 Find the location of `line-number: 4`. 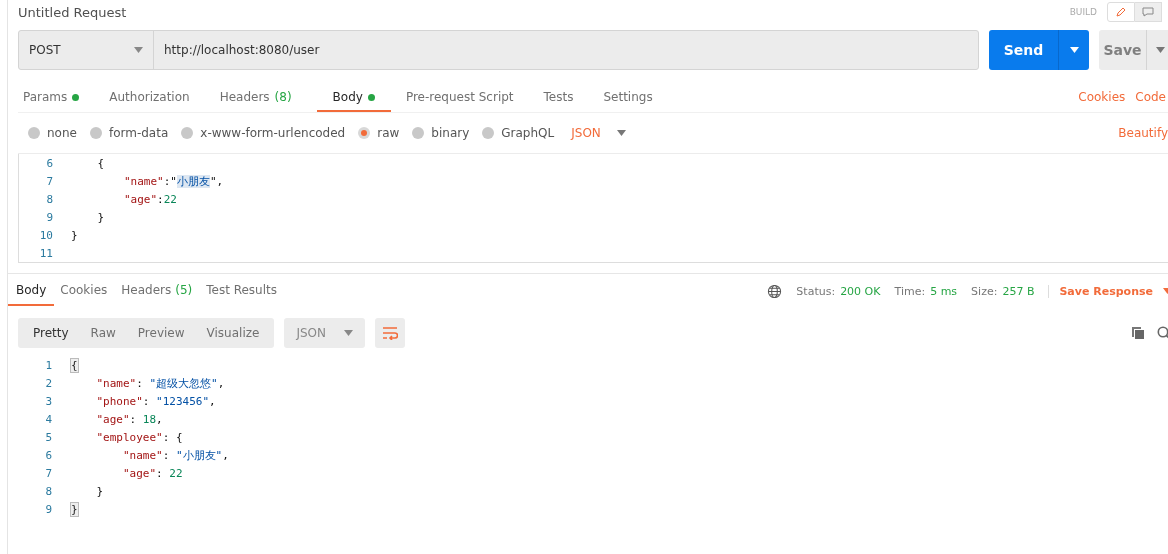

line-number: 4 is located at coordinates (48, 419).